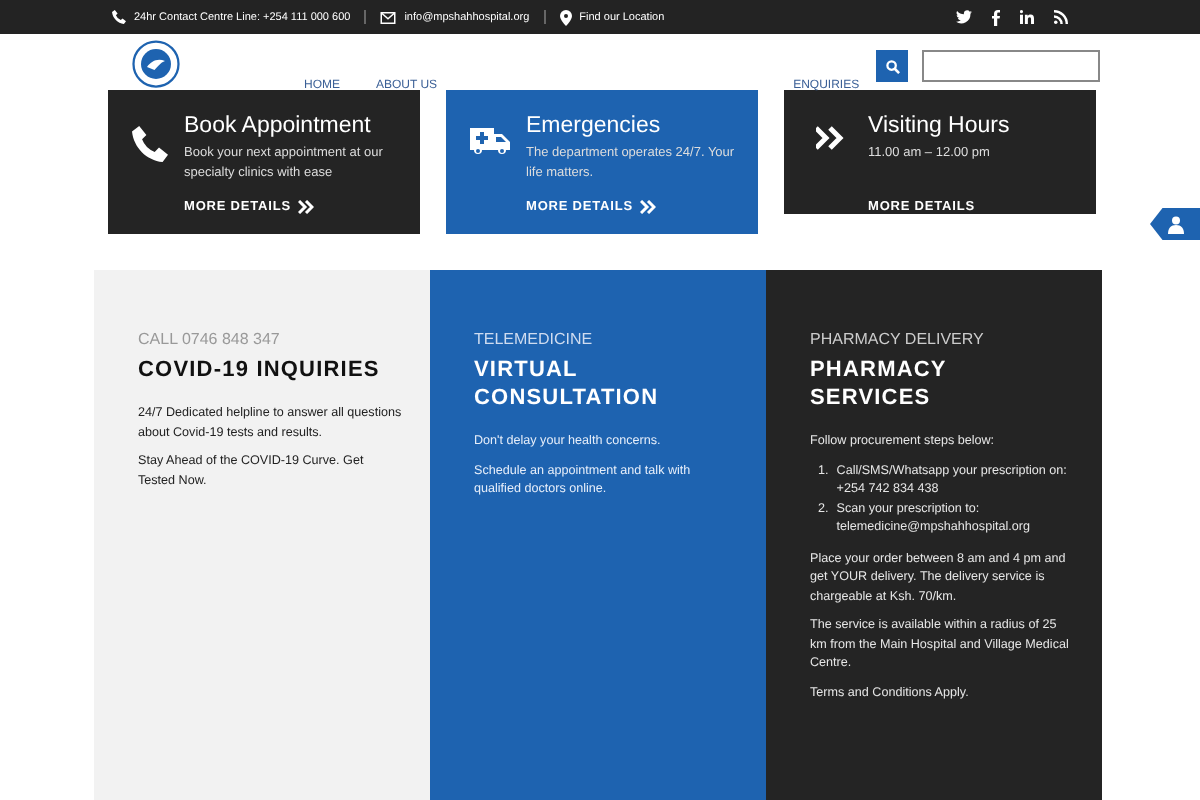 The image size is (1200, 800). What do you see at coordinates (964, 17) in the screenshot?
I see `twitter-icon` at bounding box center [964, 17].